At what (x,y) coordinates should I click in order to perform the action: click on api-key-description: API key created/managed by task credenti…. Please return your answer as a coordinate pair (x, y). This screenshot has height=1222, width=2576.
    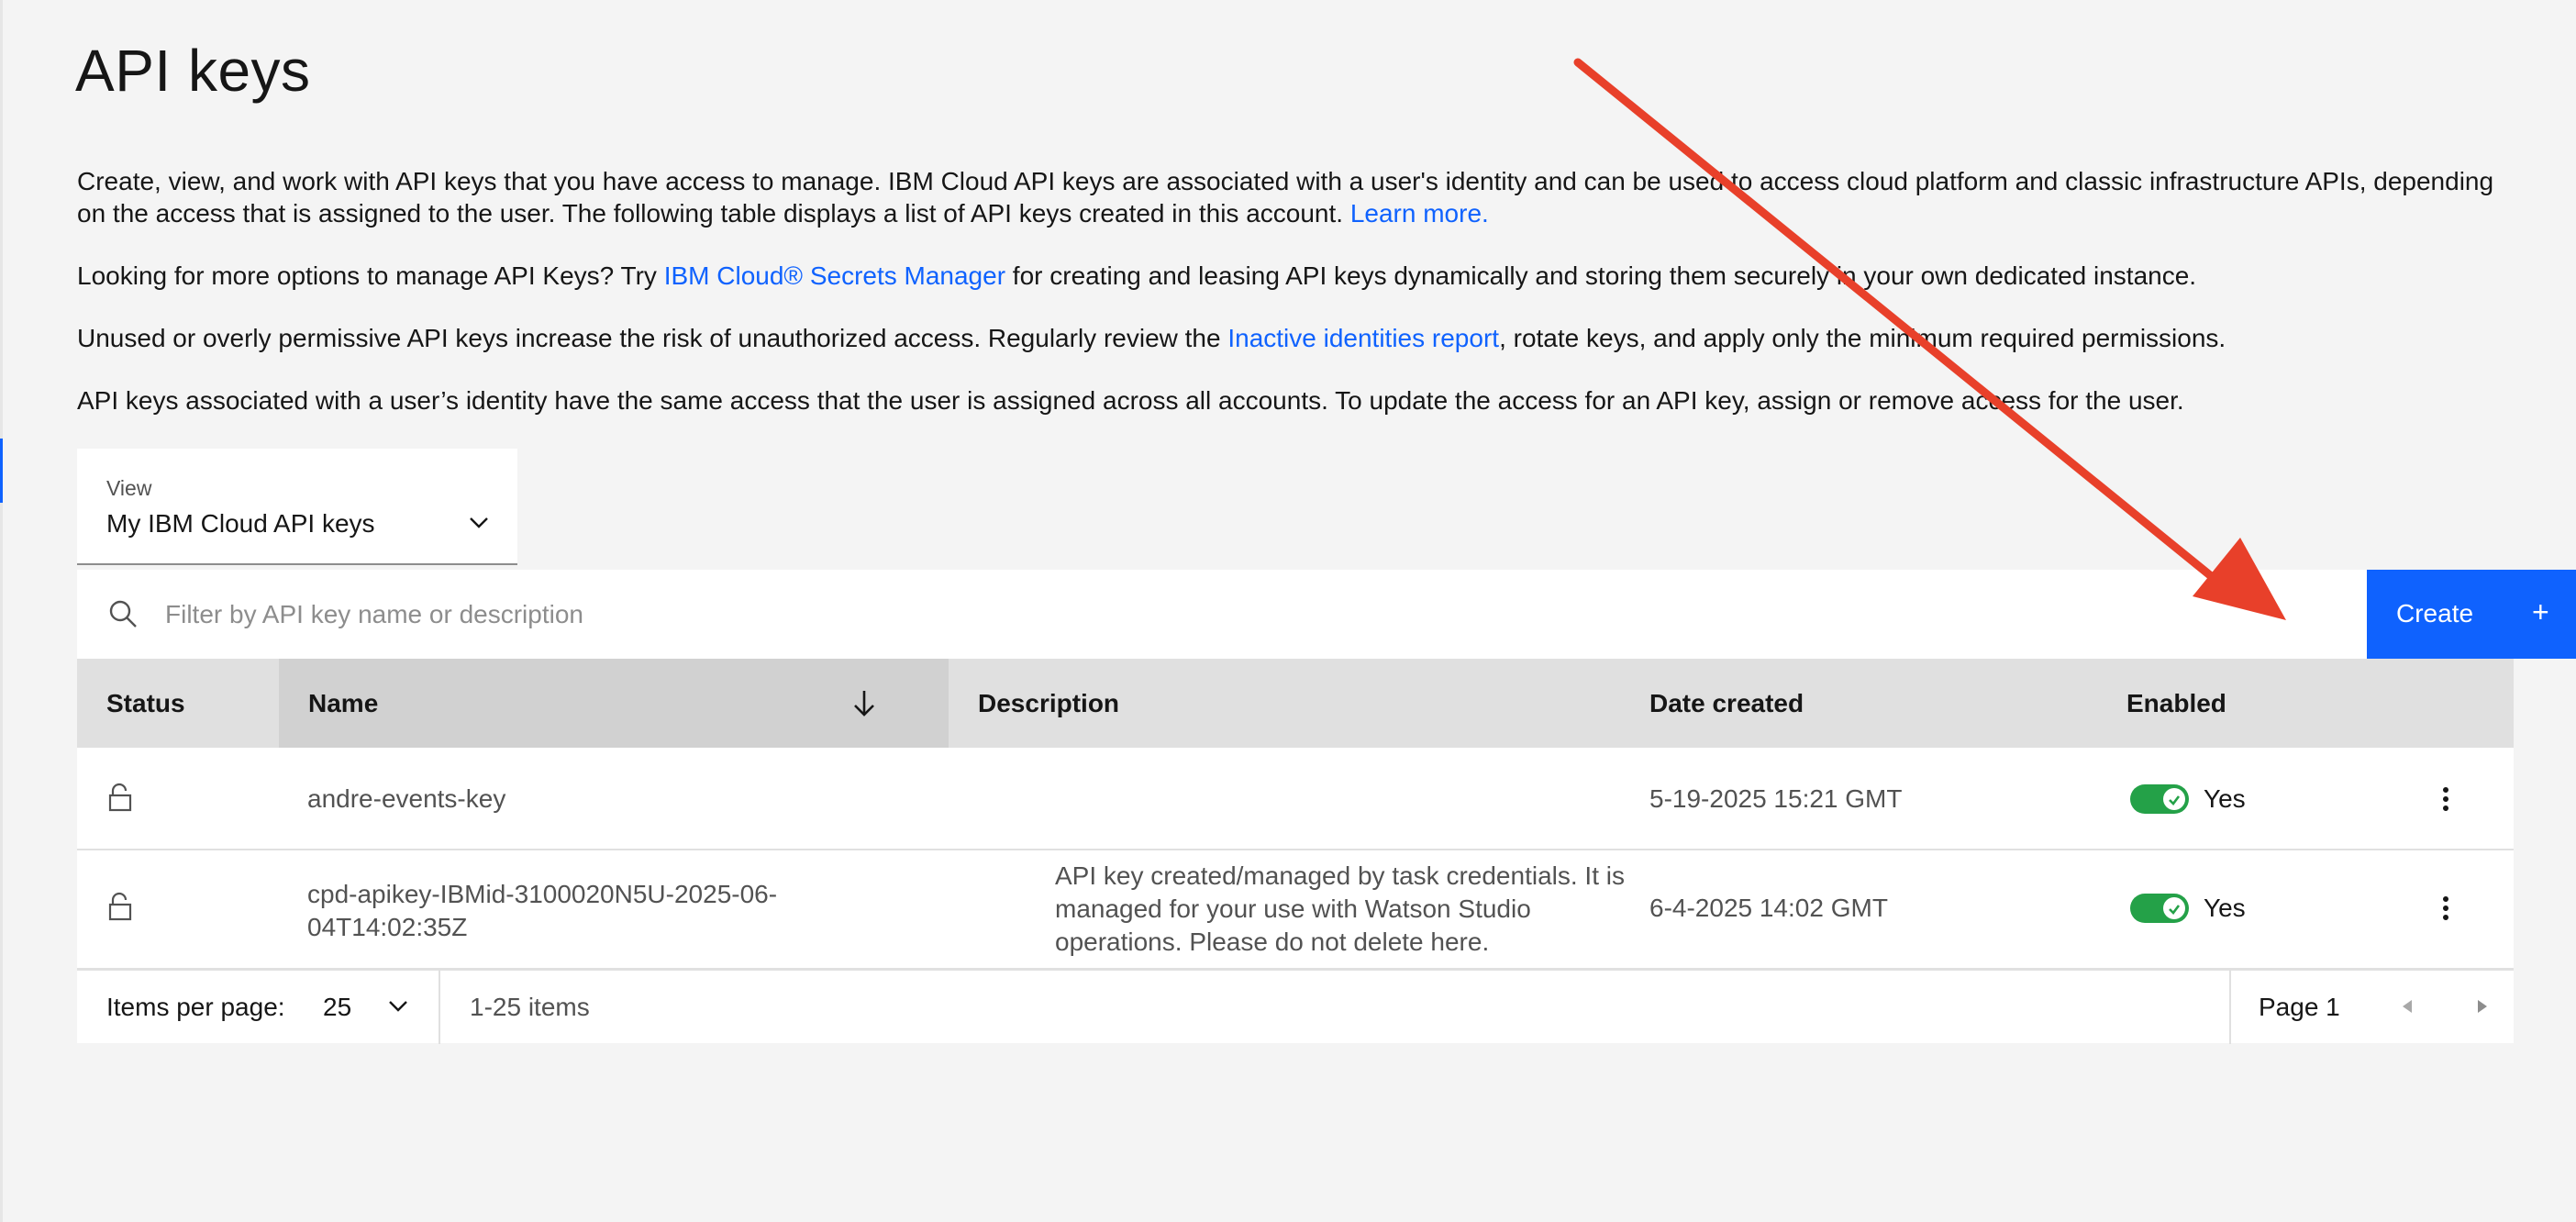
    Looking at the image, I should click on (1340, 908).